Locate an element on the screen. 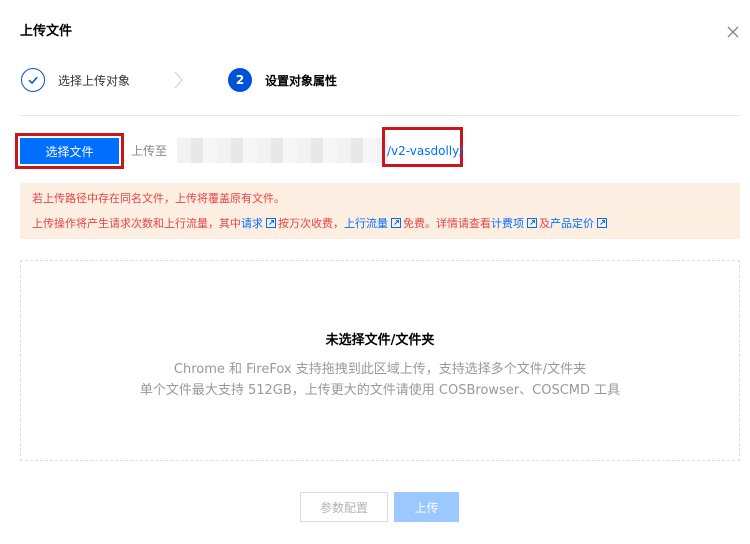 Image resolution: width=750 pixels, height=544 pixels. path-blurred-region is located at coordinates (282, 150).